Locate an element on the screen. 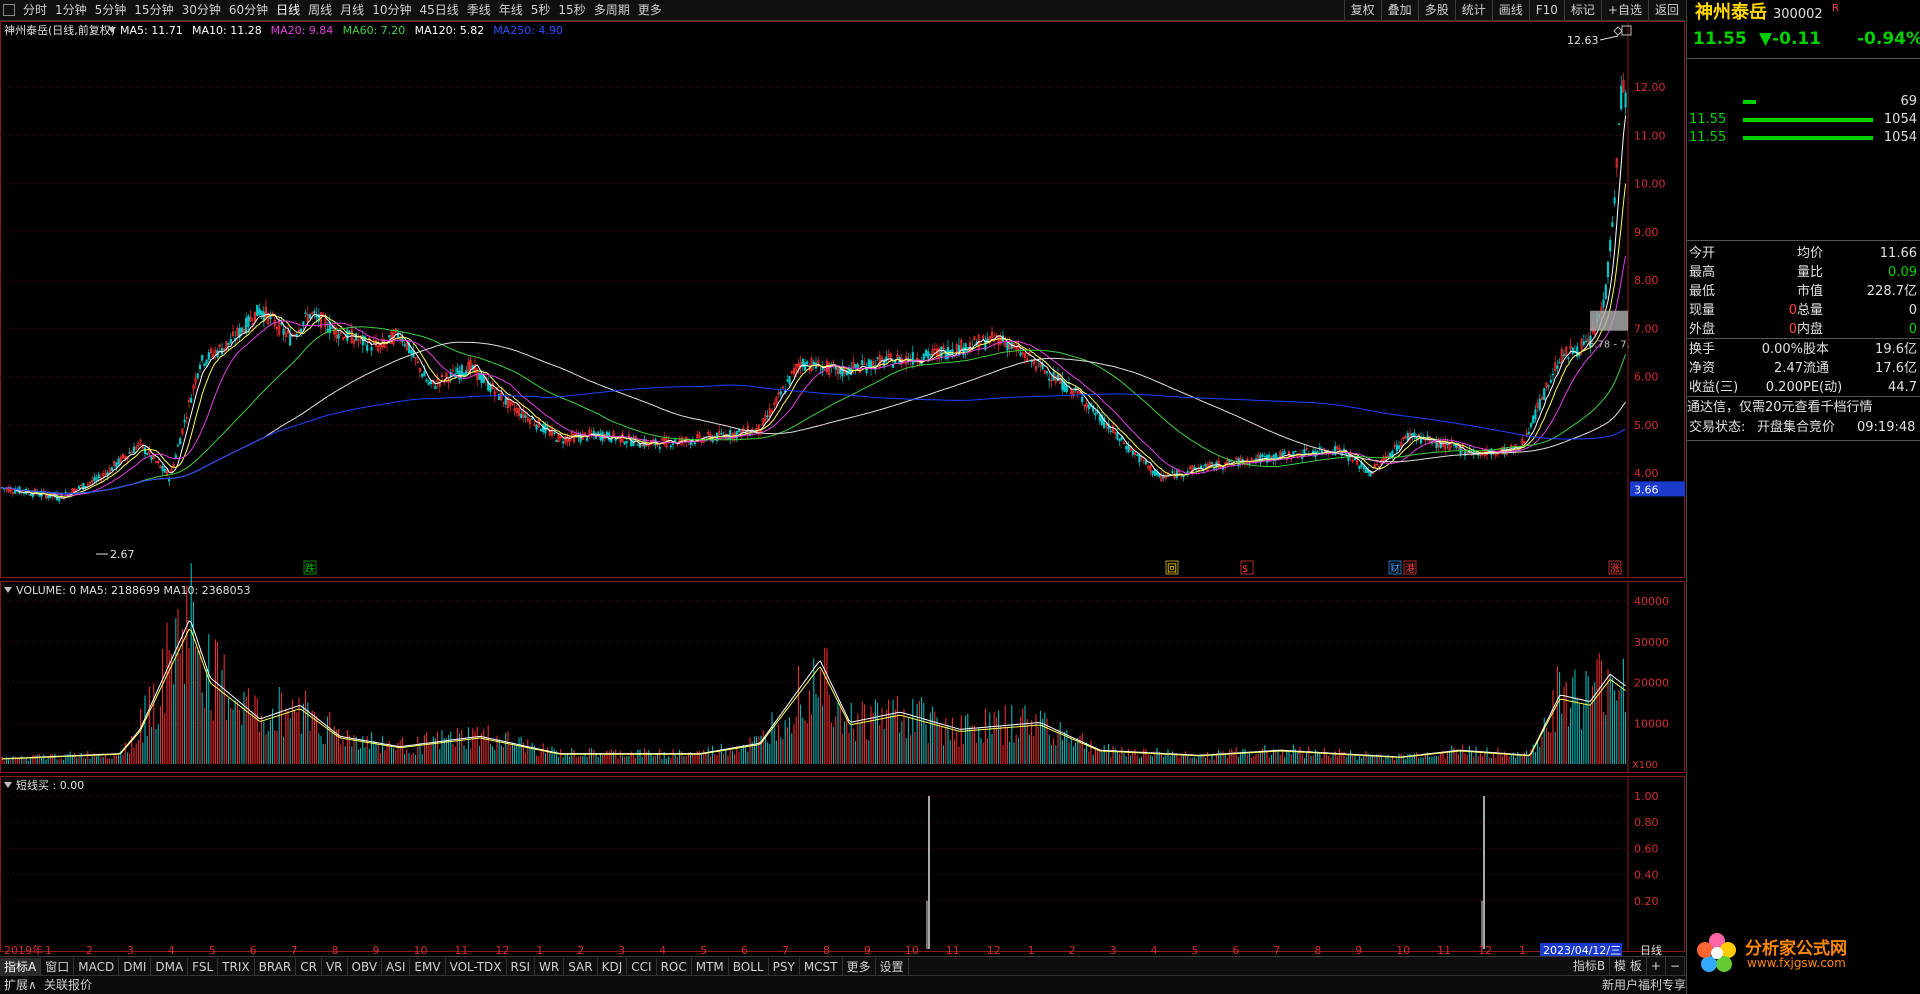  period-tab: 15分钟 is located at coordinates (153, 10).